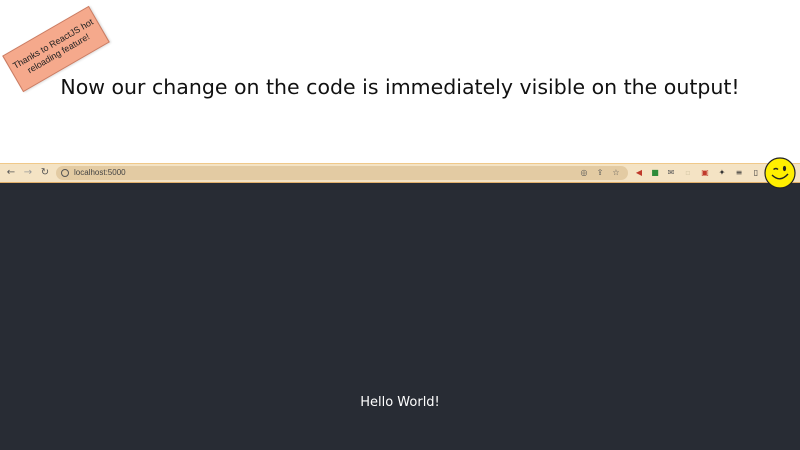  I want to click on bookmark-star-icon: ☆, so click(616, 173).